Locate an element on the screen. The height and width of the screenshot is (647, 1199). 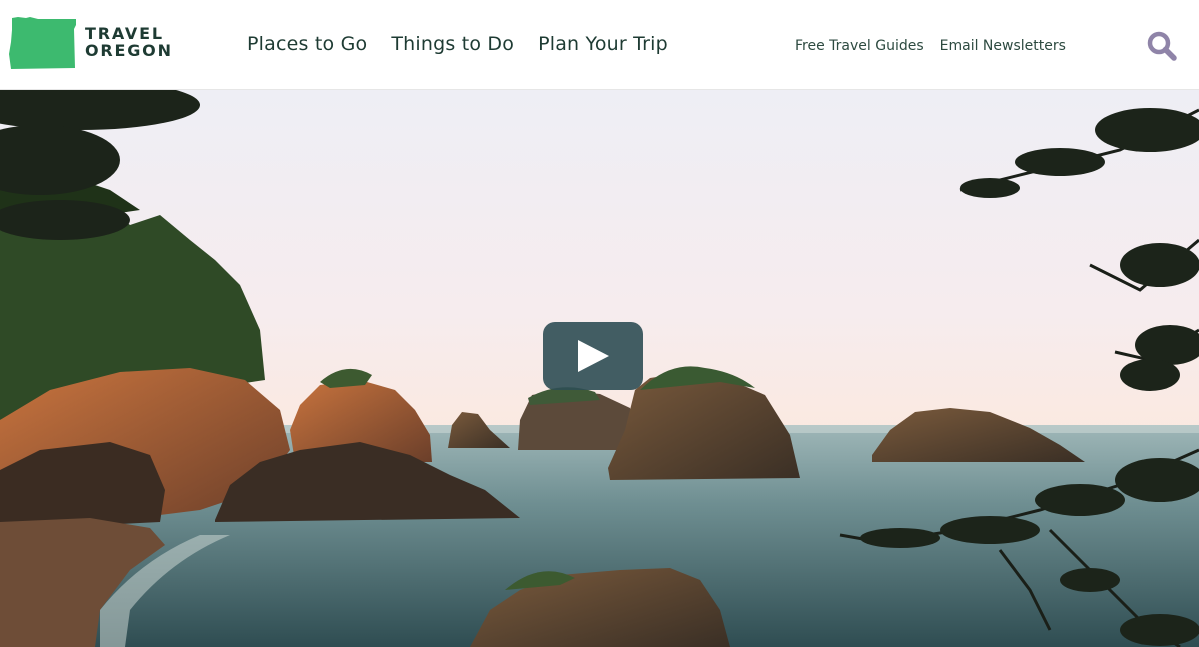
email-newsletters-link: Email Newsletters is located at coordinates (1003, 46).